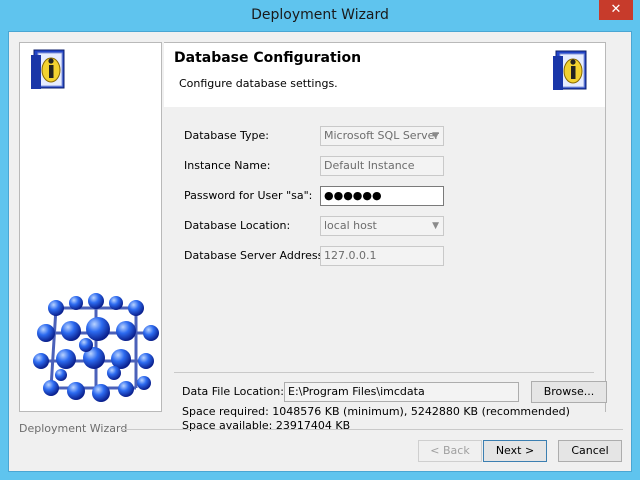  Describe the element at coordinates (515, 451) in the screenshot. I see `next-button: Next >` at that location.